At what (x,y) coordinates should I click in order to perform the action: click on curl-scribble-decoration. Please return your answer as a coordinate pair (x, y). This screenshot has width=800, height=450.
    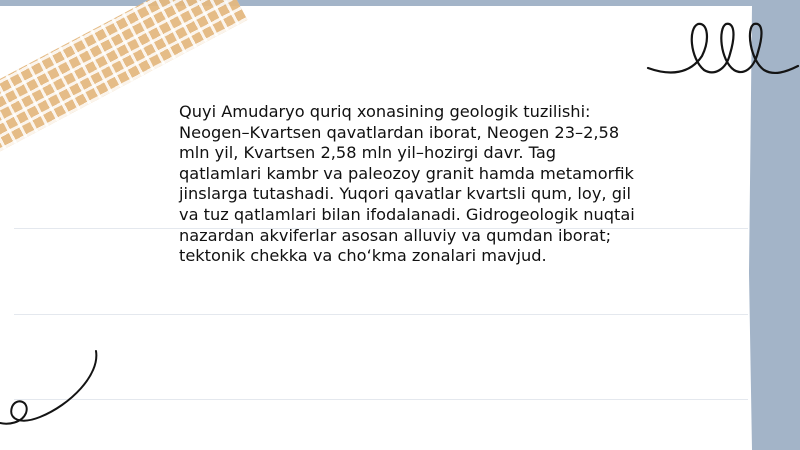
    Looking at the image, I should click on (49, 387).